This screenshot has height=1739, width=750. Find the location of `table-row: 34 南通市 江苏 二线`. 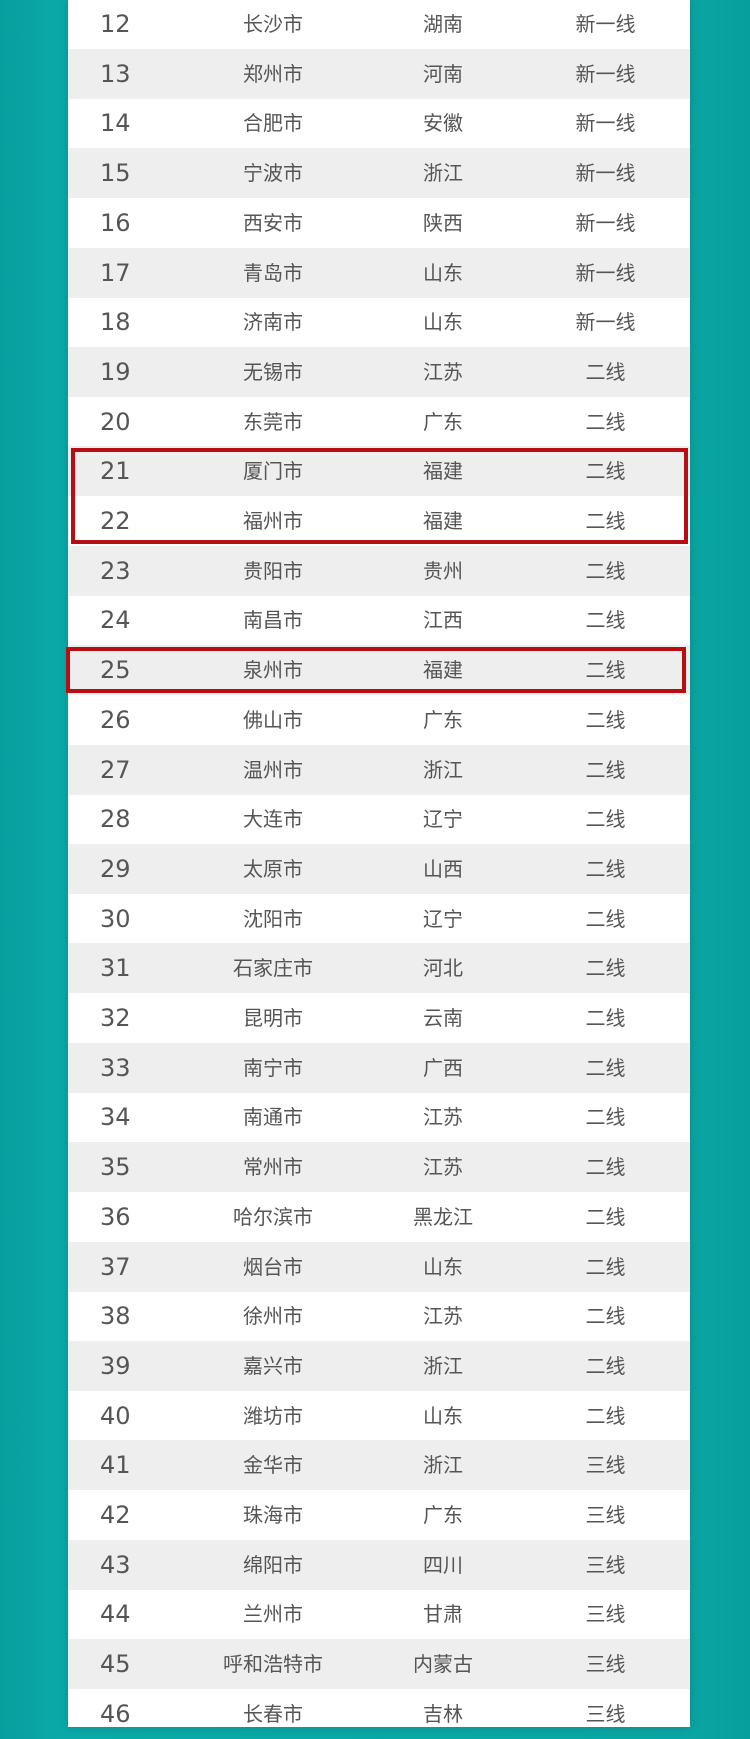

table-row: 34 南通市 江苏 二线 is located at coordinates (379, 1117).